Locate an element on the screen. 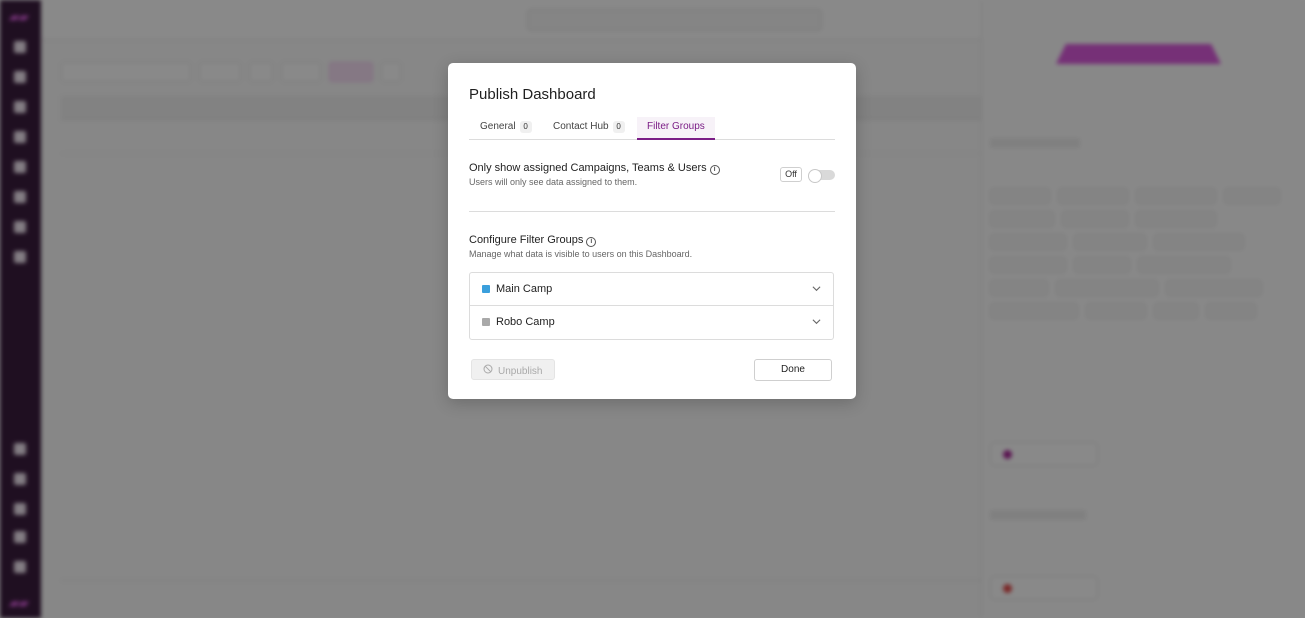 The width and height of the screenshot is (1305, 618). filter-groups-section-title: Configure Filter Groups i is located at coordinates (533, 240).